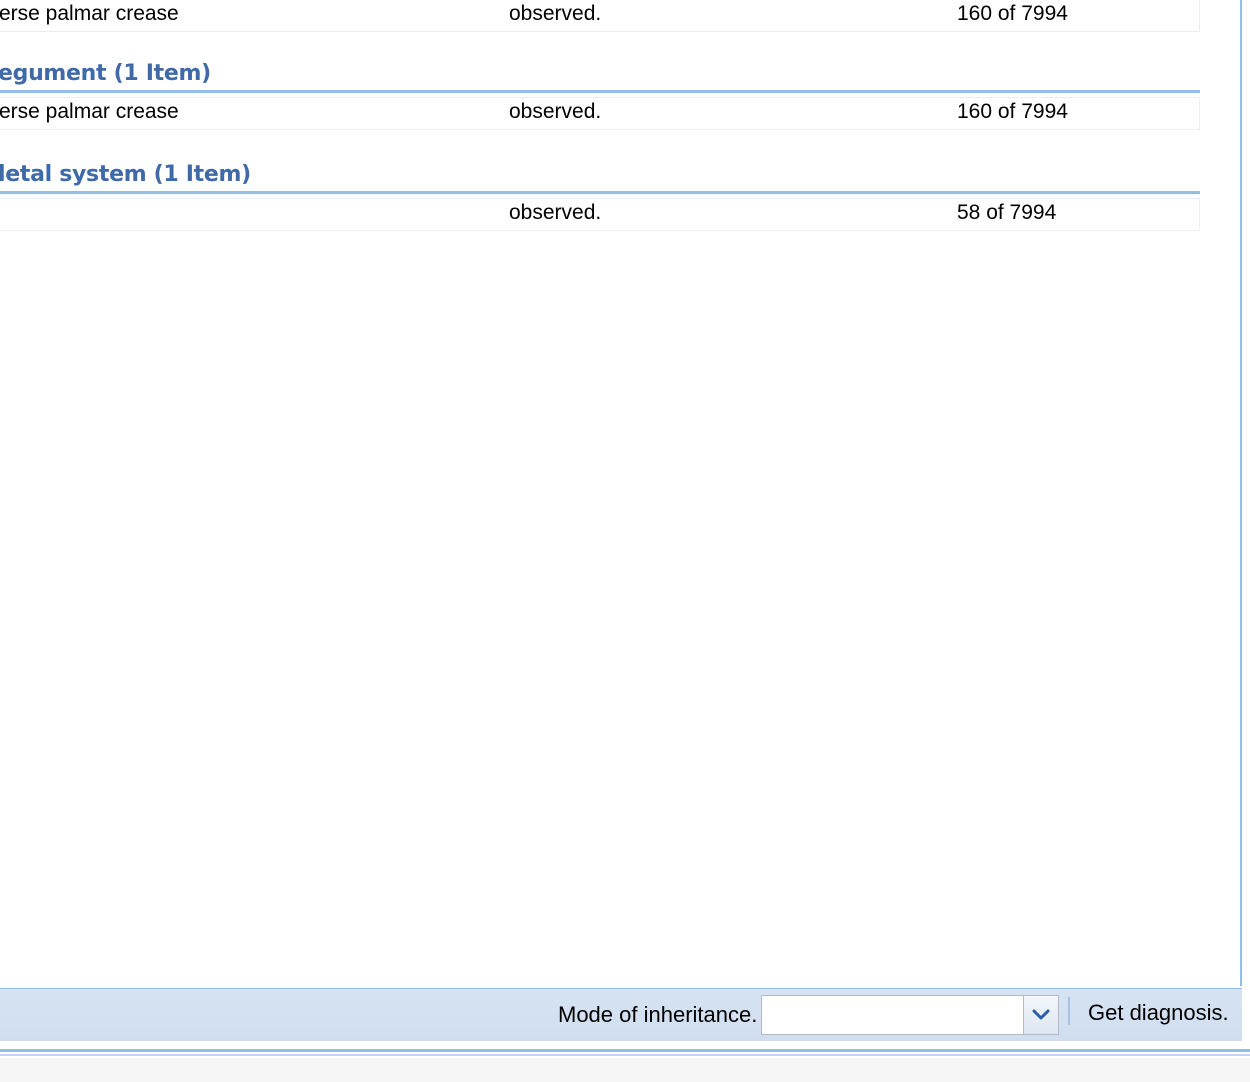  I want to click on get-diagnosis-button: Get diagnosis., so click(1158, 1013).